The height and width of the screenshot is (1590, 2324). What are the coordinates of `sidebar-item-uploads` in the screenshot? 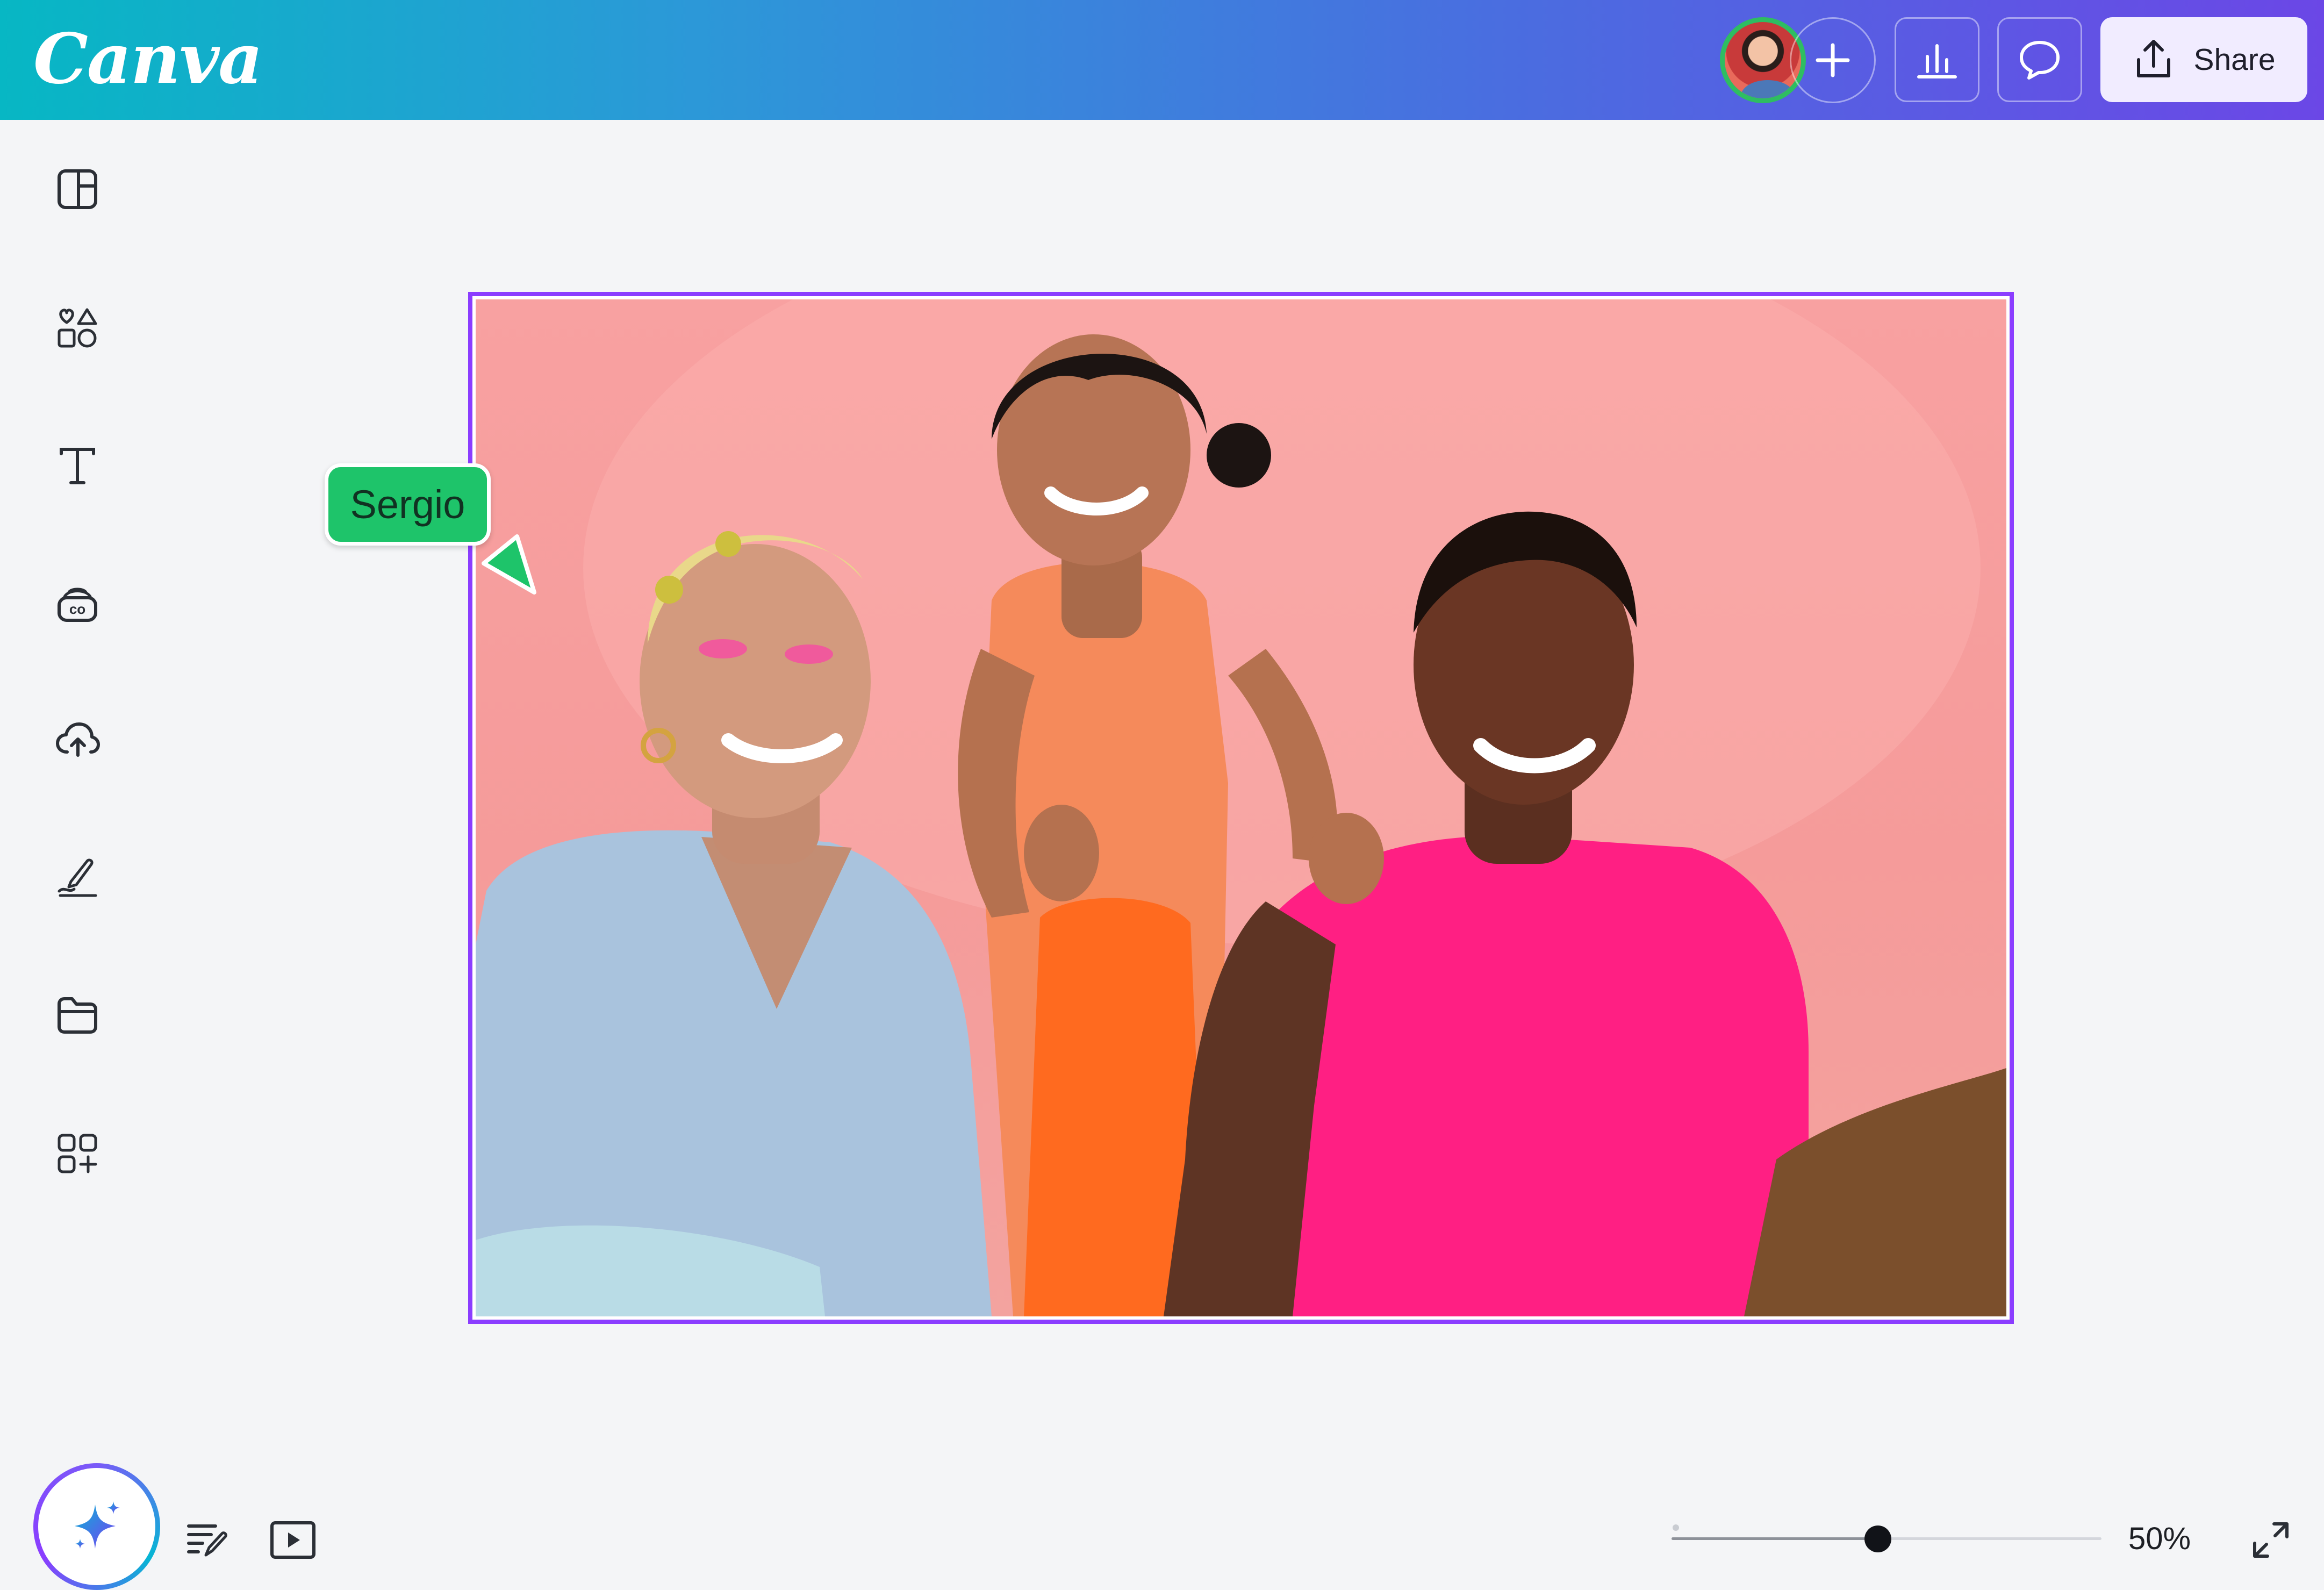 It's located at (77, 739).